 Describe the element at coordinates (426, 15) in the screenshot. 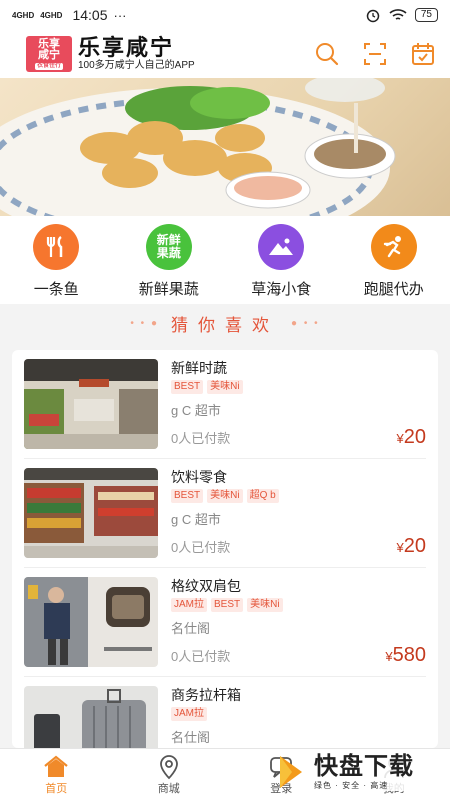

I see `battery-icon: 75` at that location.